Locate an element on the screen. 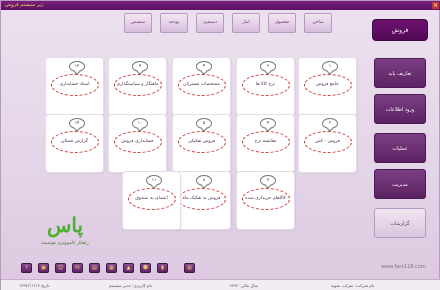  card-number: ۲ is located at coordinates (330, 123).